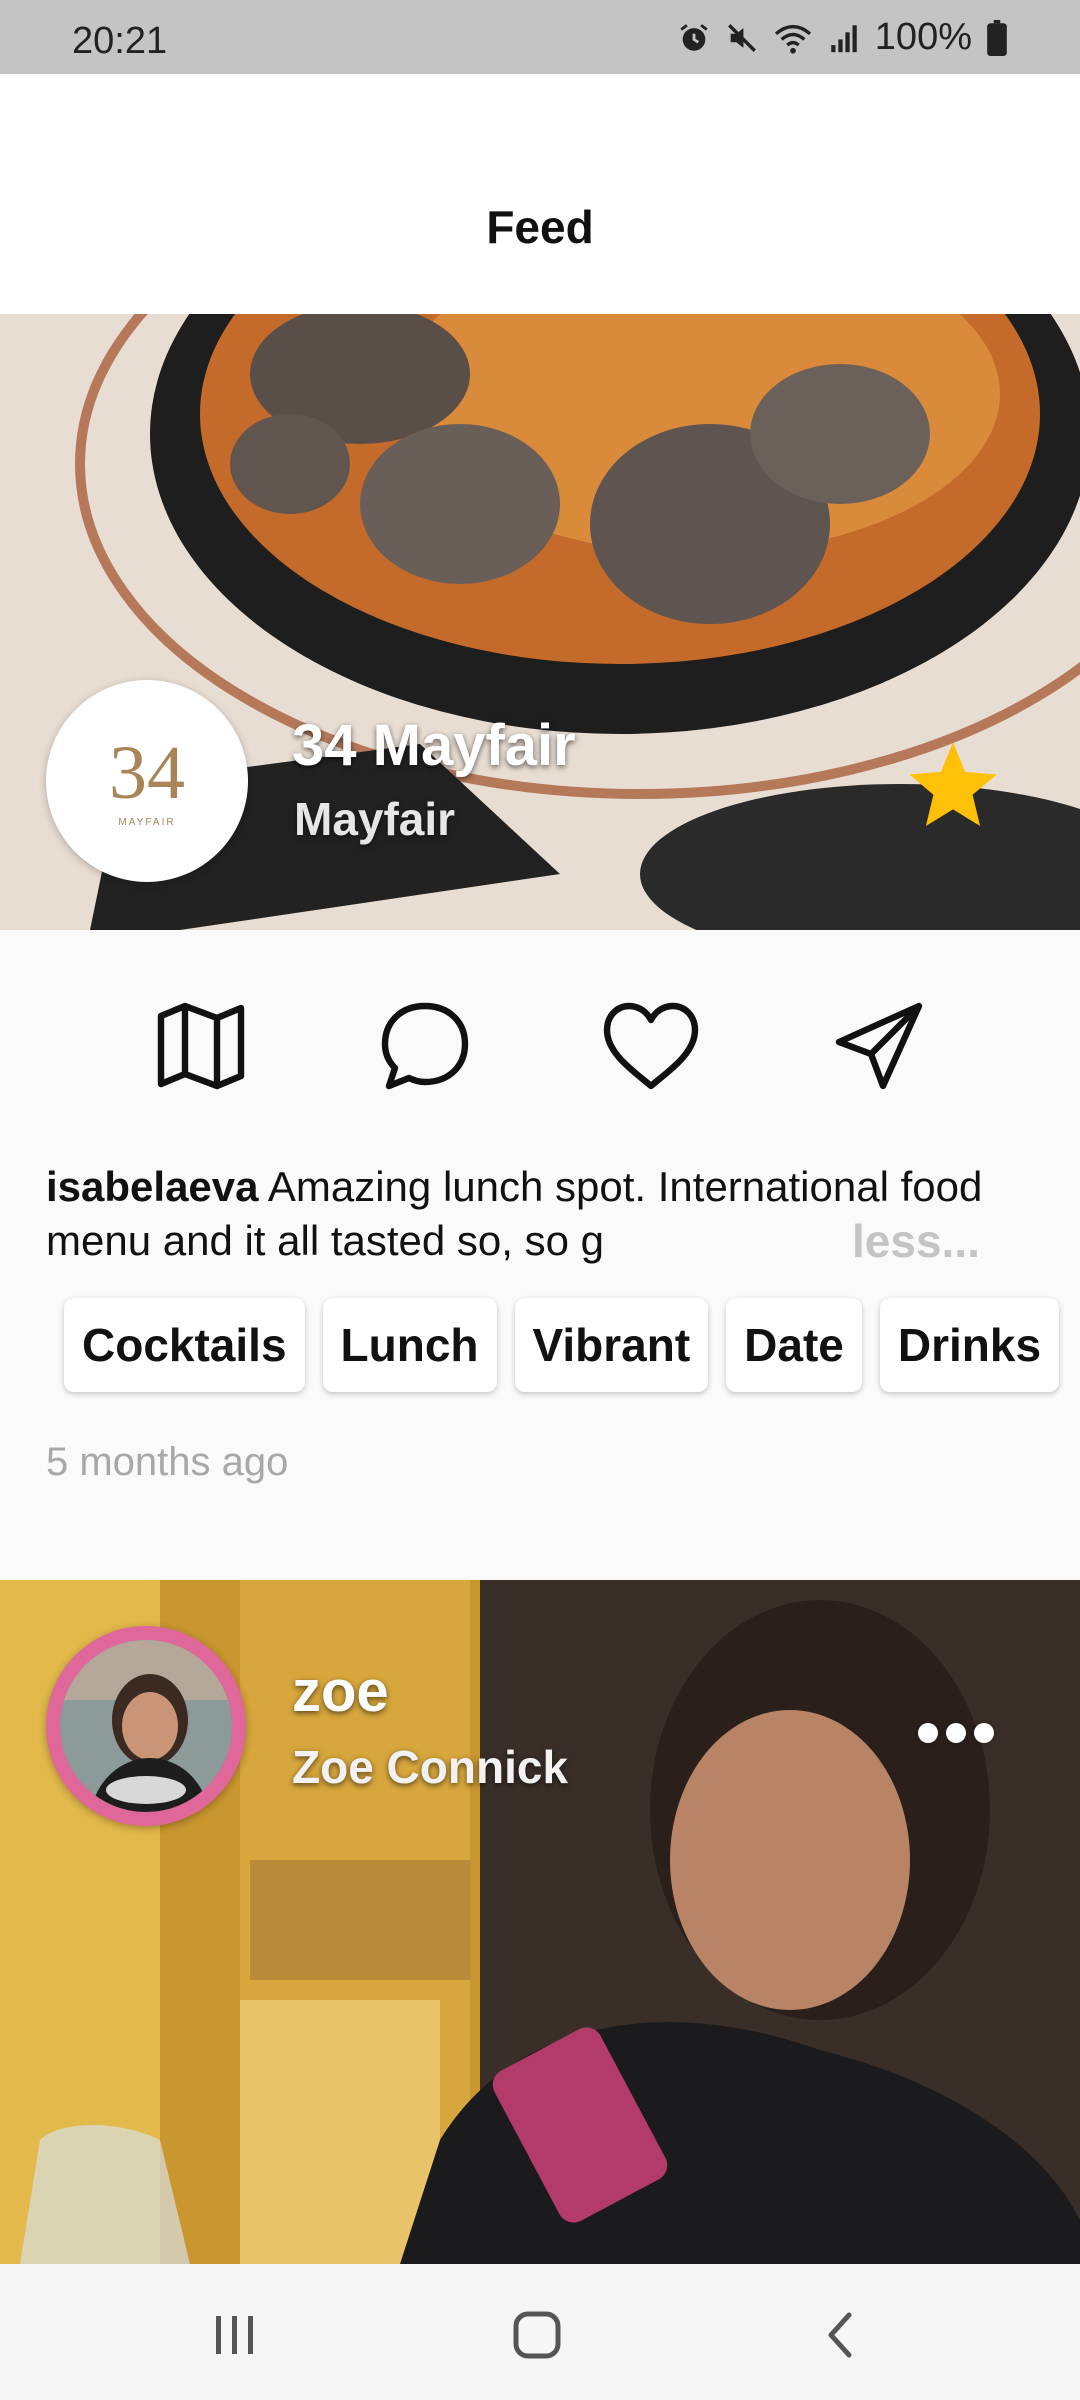  I want to click on like-button, so click(651, 1046).